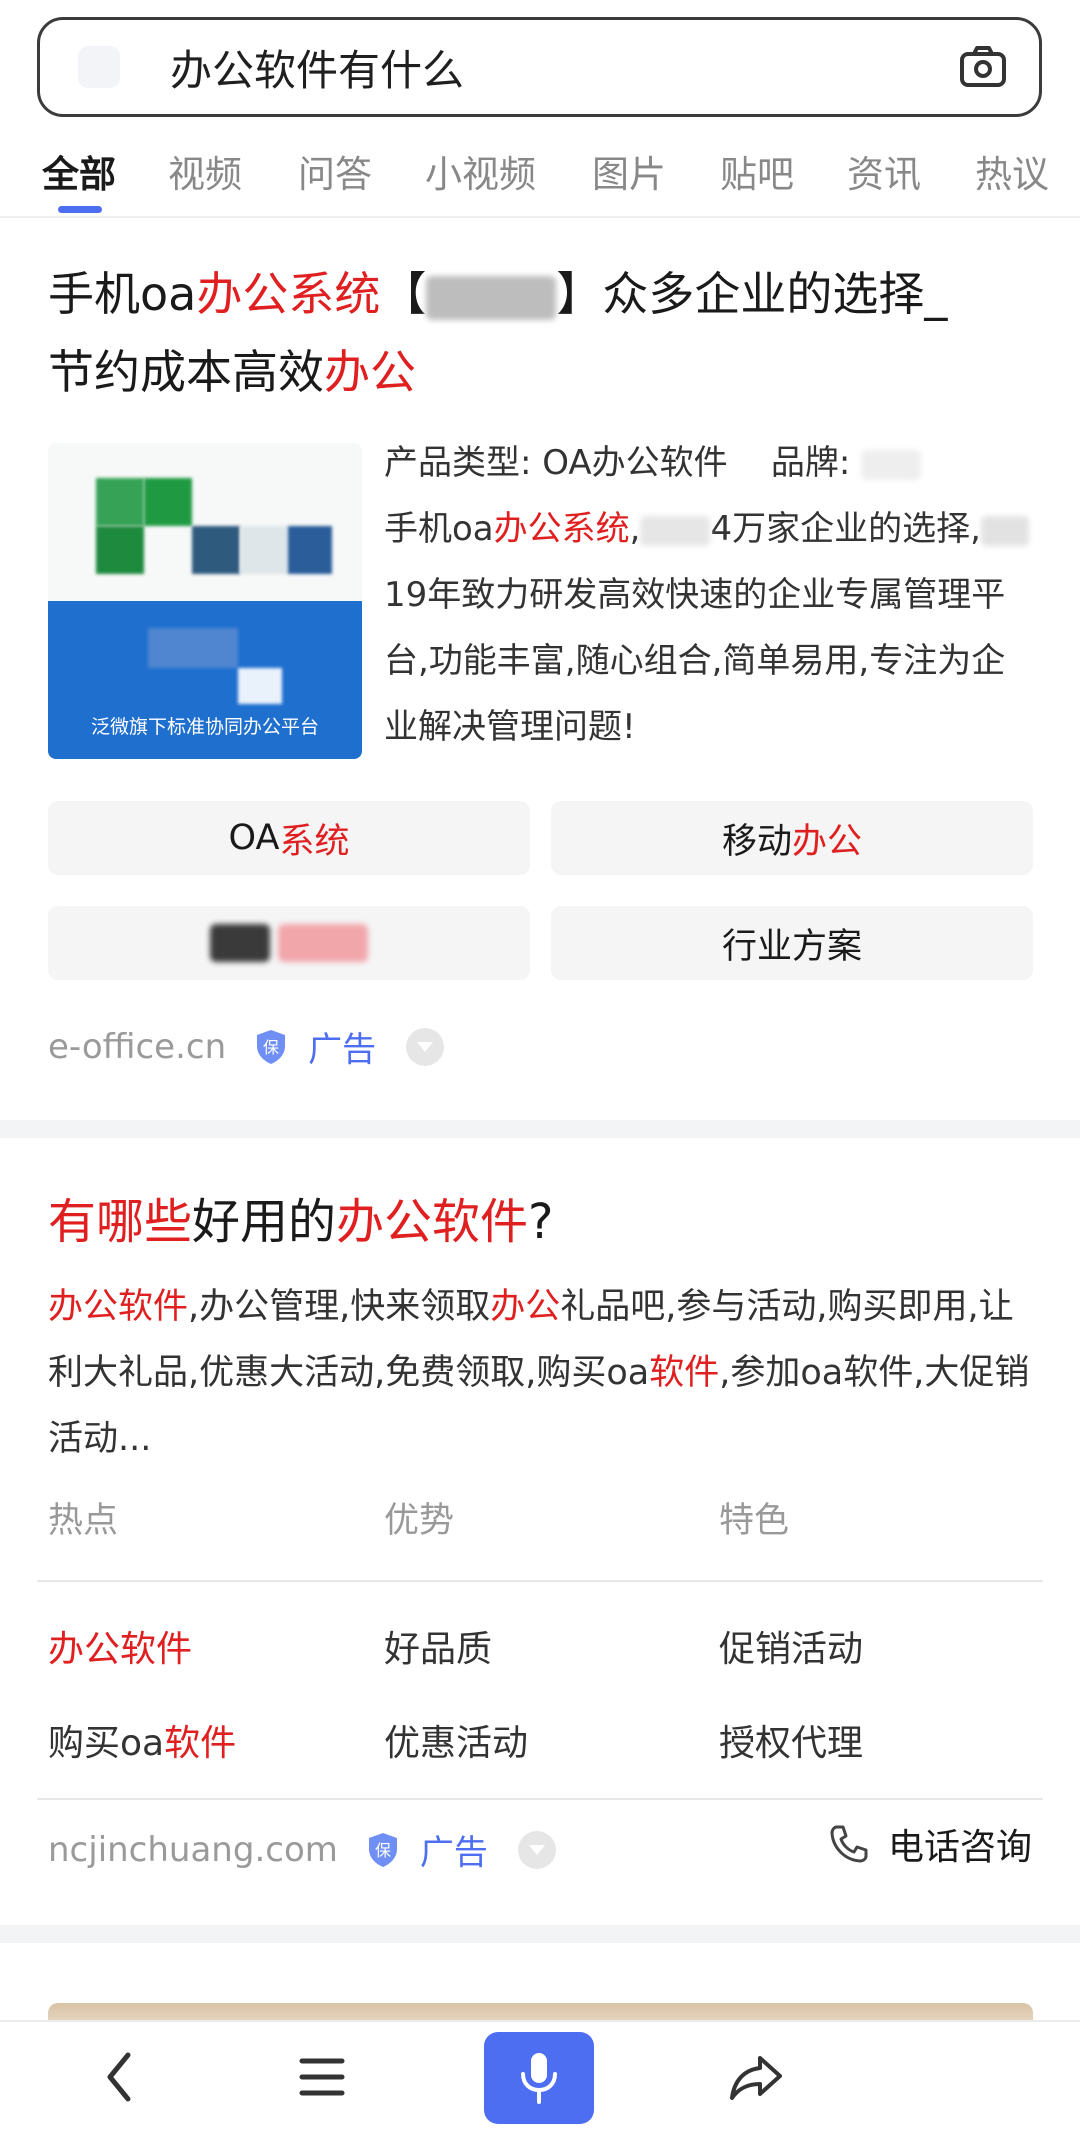 This screenshot has height=2132, width=1080. What do you see at coordinates (289, 943) in the screenshot?
I see `sitelink-blurred` at bounding box center [289, 943].